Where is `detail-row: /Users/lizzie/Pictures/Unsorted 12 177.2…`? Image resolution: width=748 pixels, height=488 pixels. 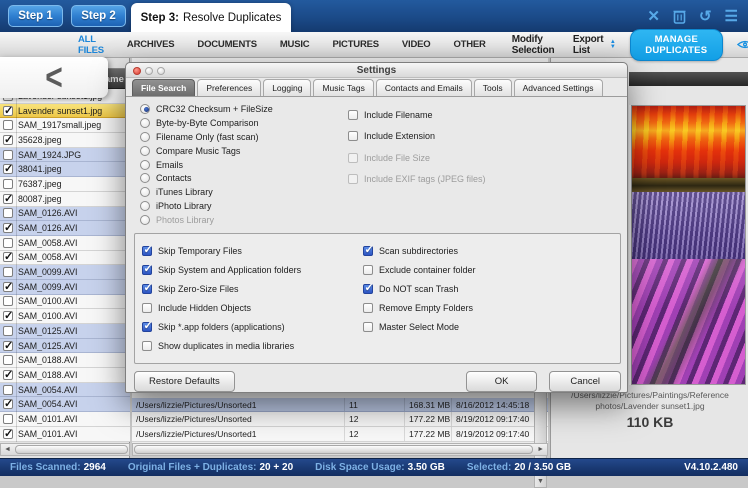
detail-row: /Users/lizzie/Pictures/Unsorted 12 177.2… is located at coordinates (340, 420).